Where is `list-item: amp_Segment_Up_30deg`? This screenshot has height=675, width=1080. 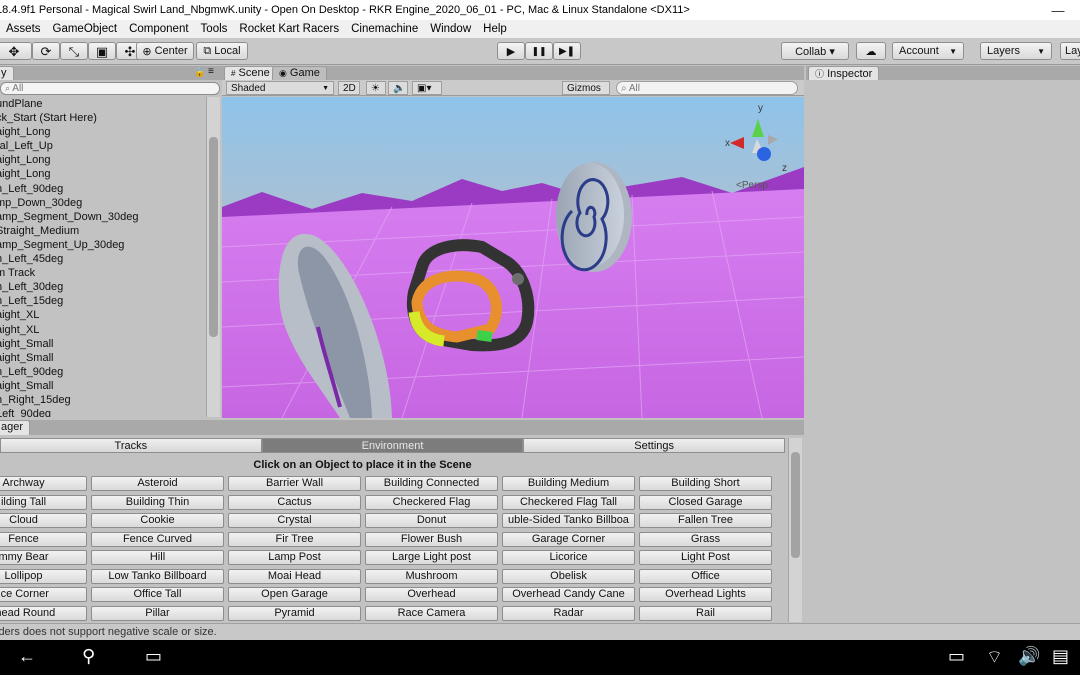
list-item: amp_Segment_Up_30deg is located at coordinates (103, 245).